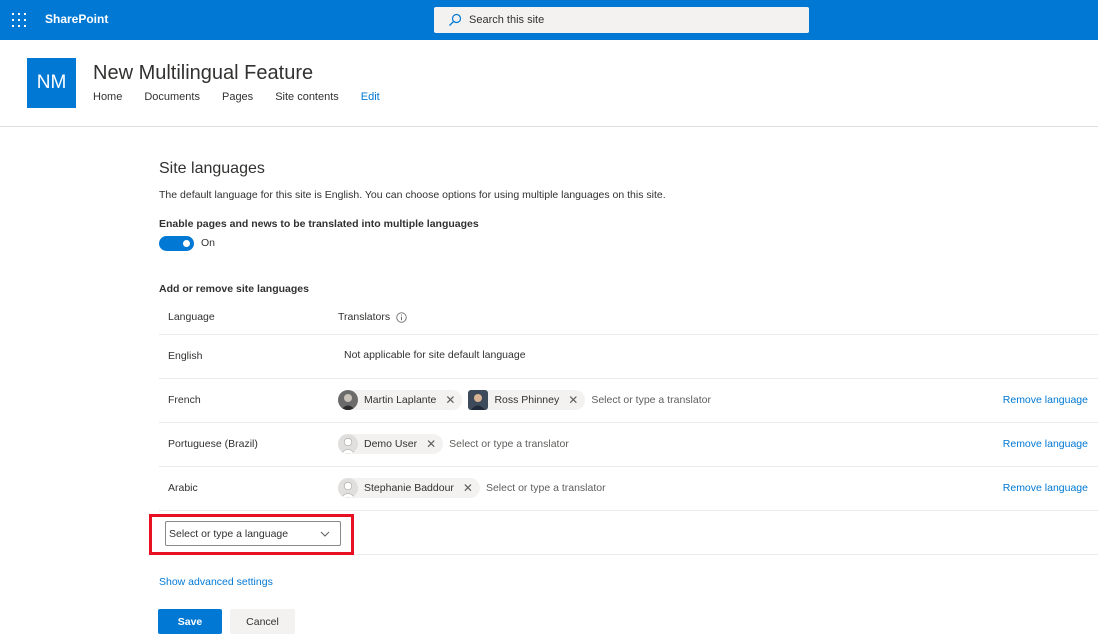 The width and height of the screenshot is (1098, 642). What do you see at coordinates (213, 444) in the screenshot?
I see `language-name: Portuguese (Brazil)` at bounding box center [213, 444].